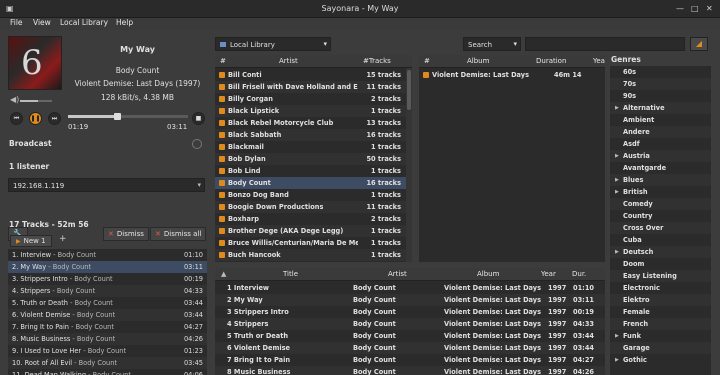  What do you see at coordinates (660, 132) in the screenshot?
I see `genre-item: Andere` at bounding box center [660, 132].